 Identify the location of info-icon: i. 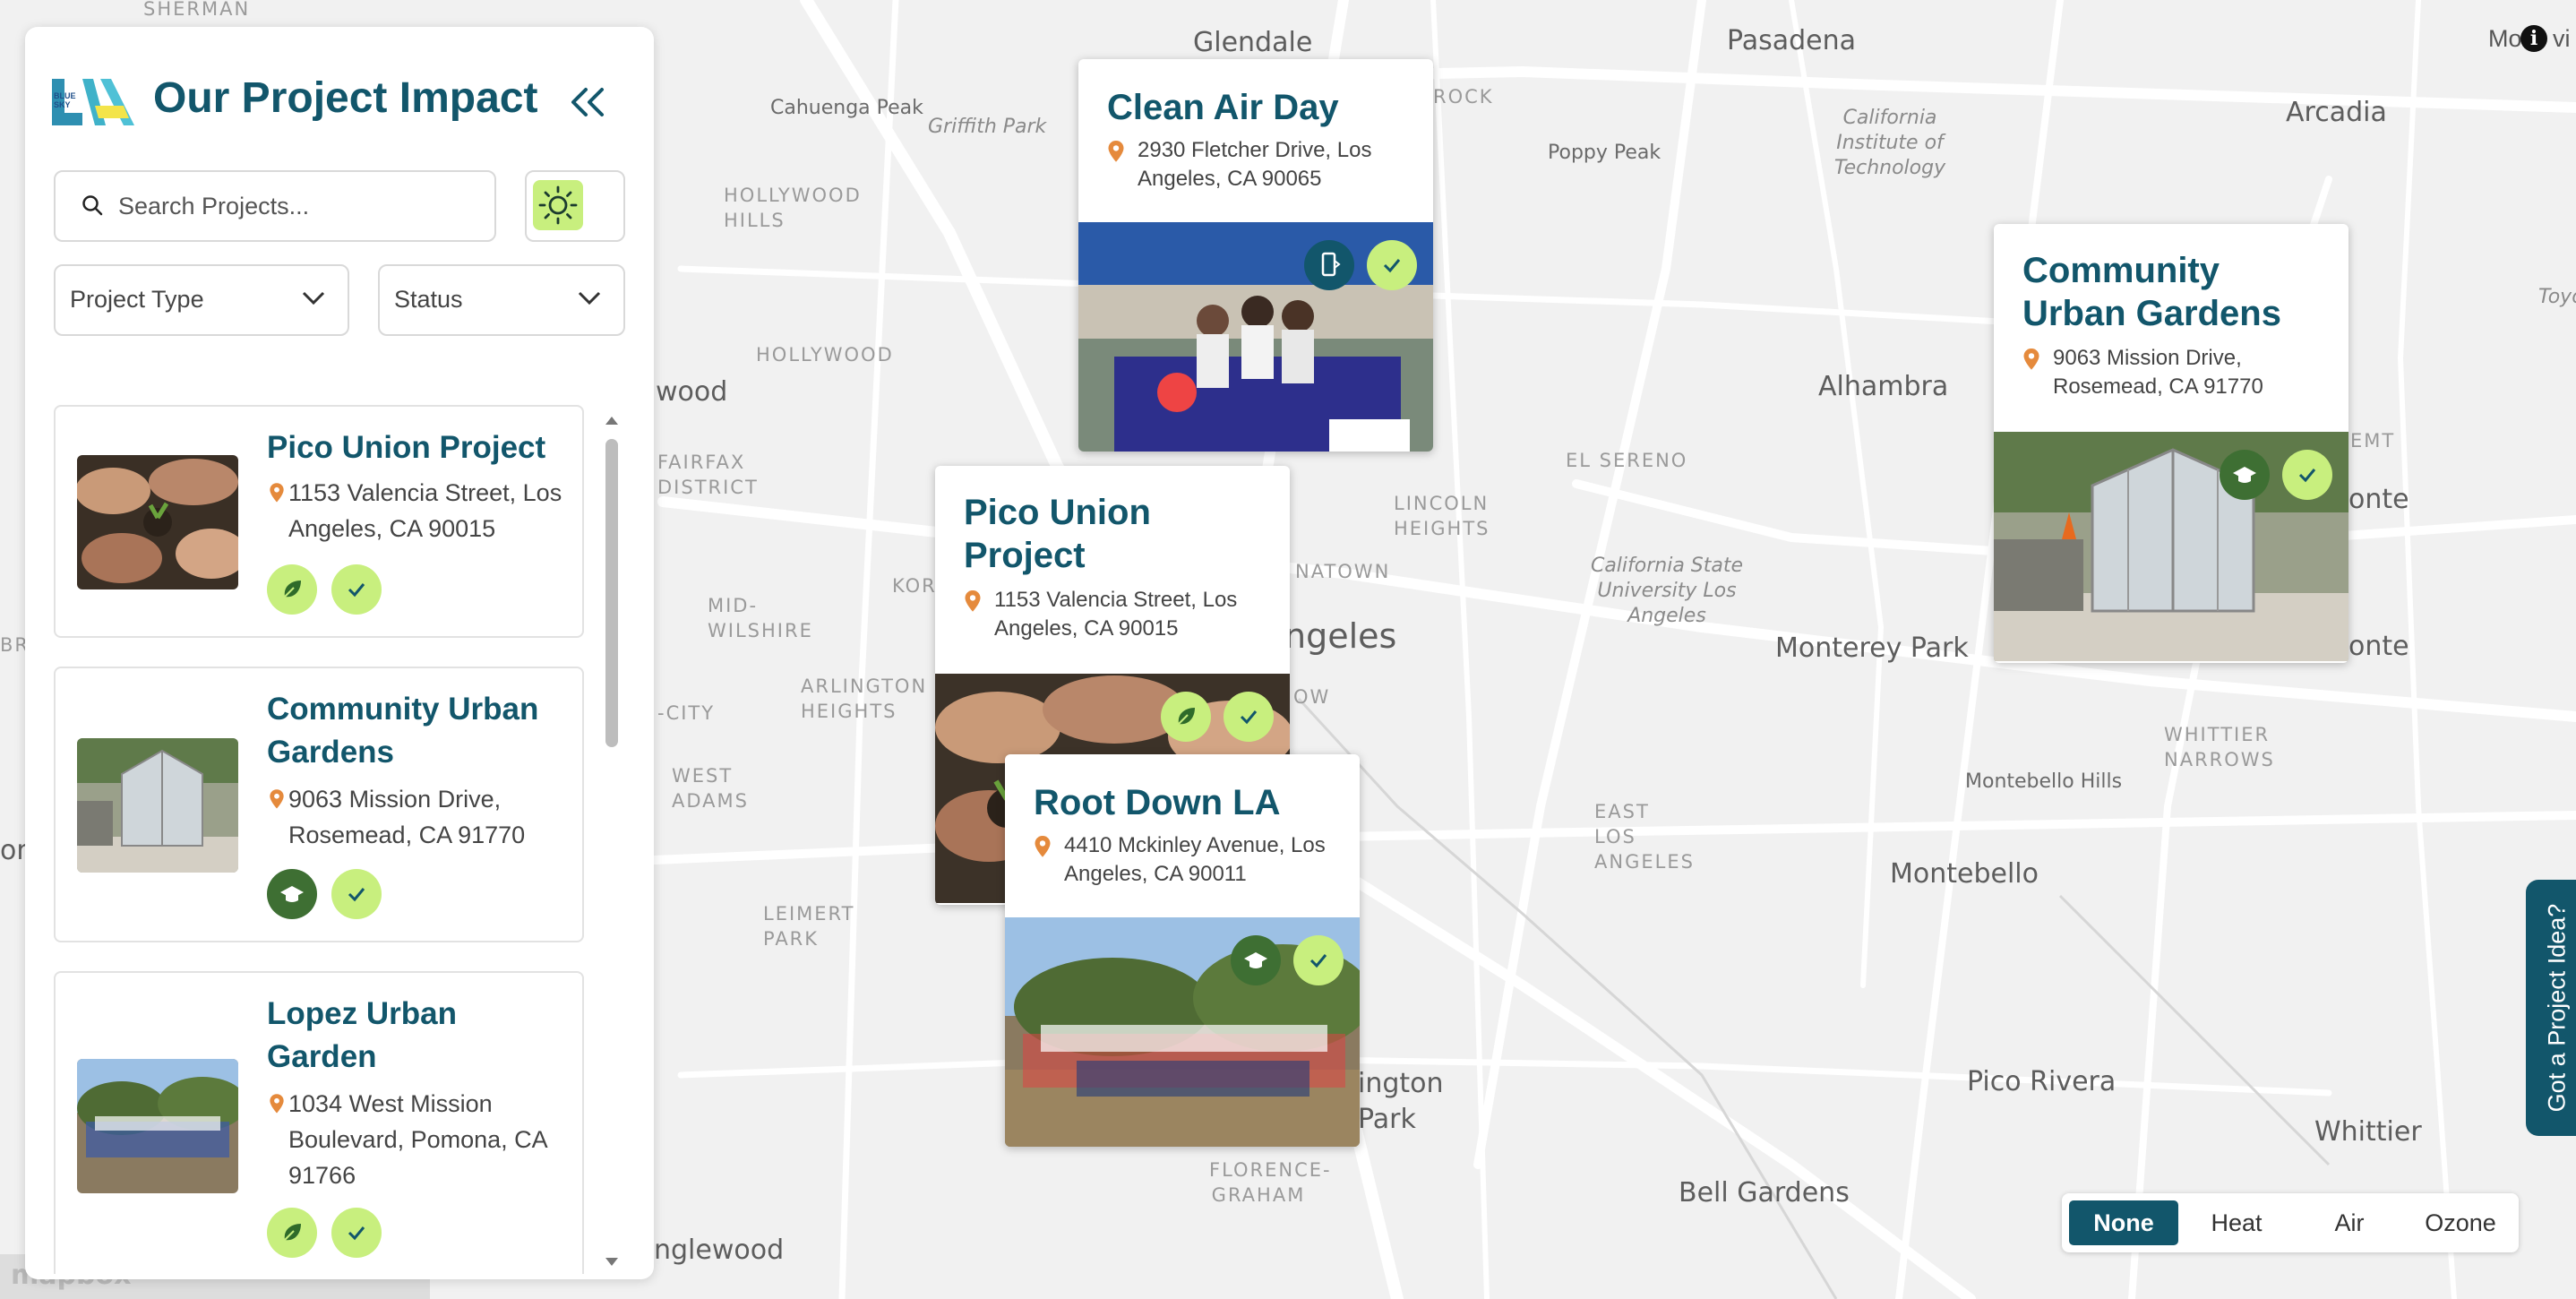
(2533, 38).